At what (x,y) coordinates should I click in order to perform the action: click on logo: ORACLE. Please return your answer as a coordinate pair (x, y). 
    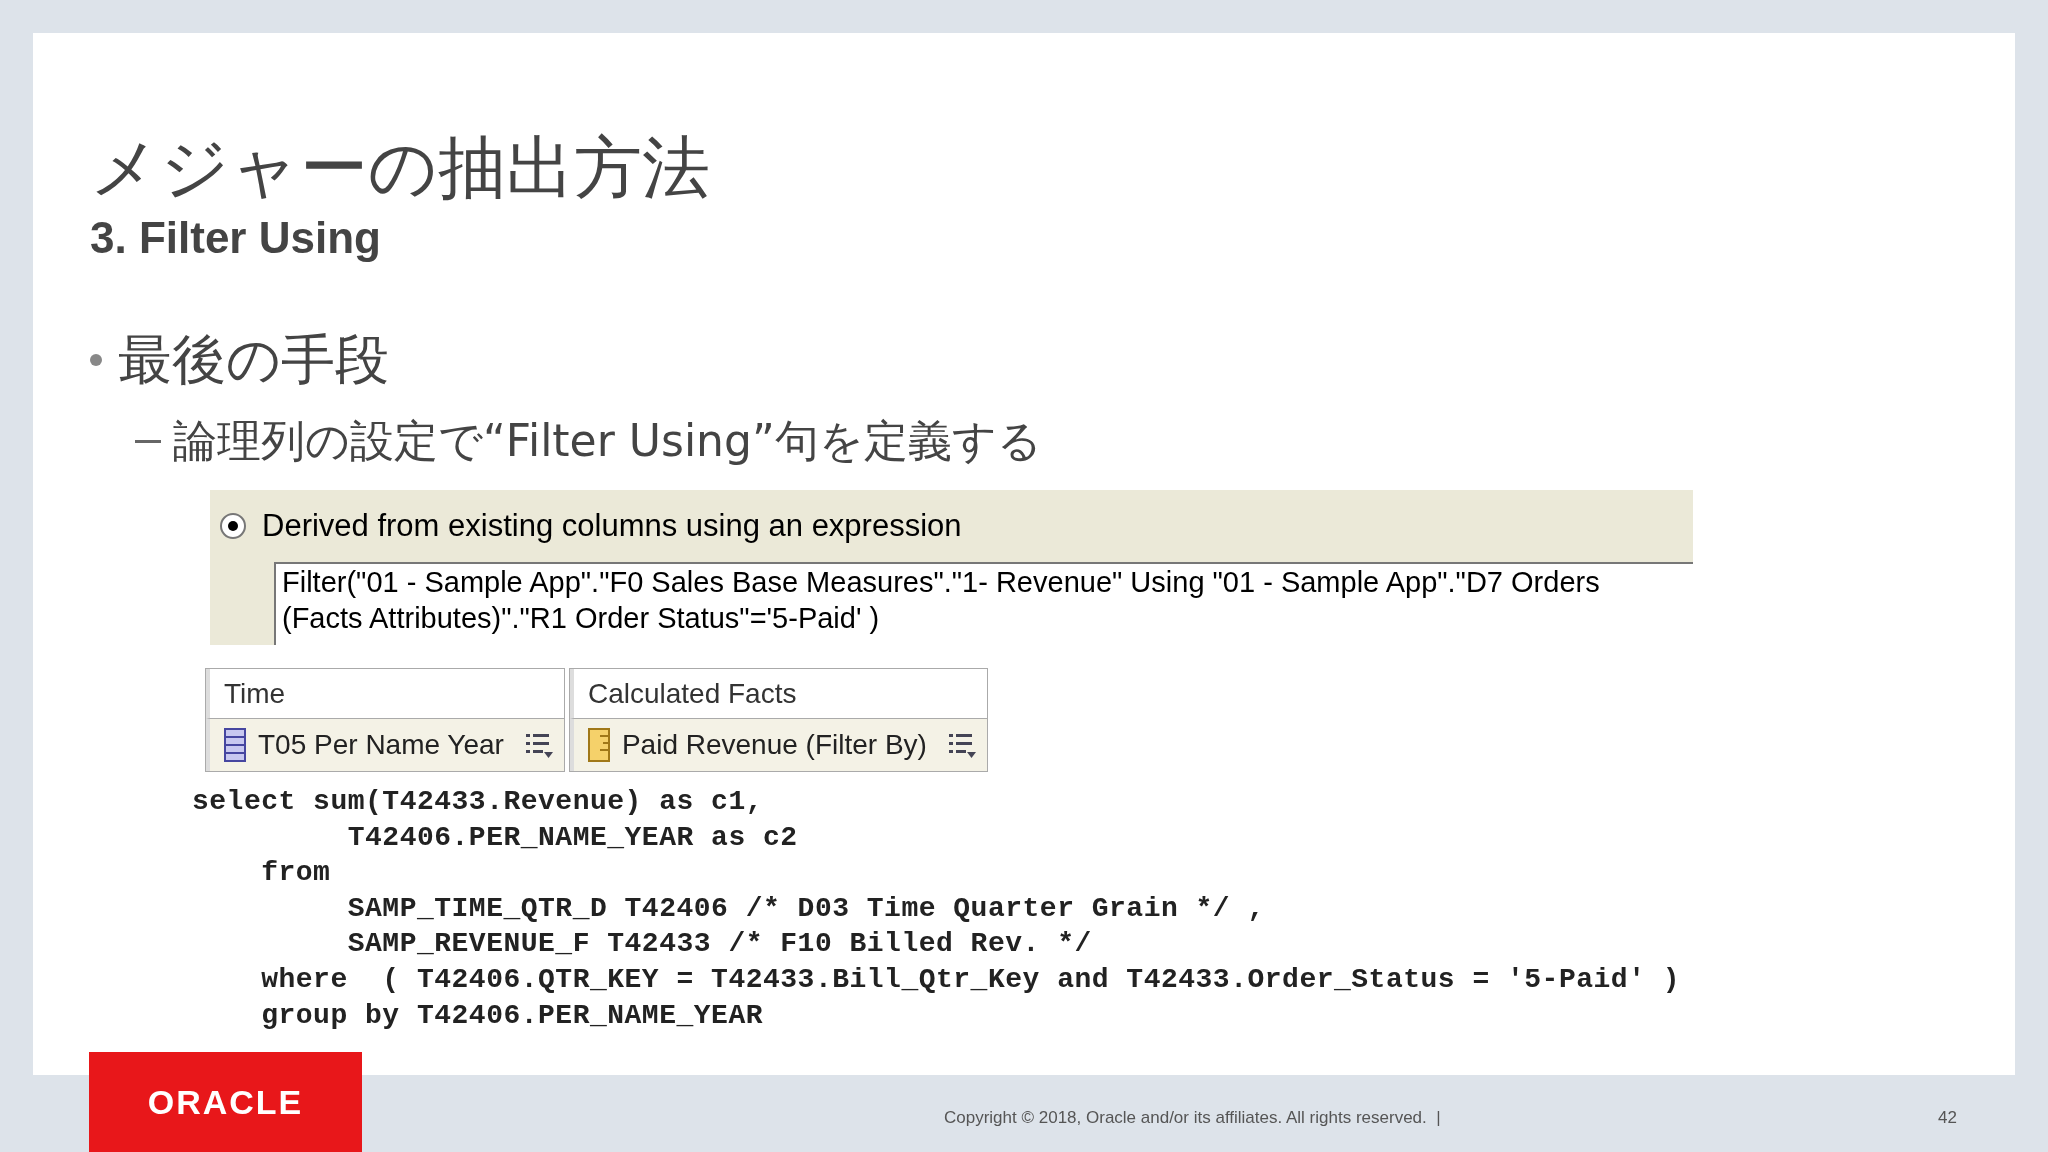
    Looking at the image, I should click on (225, 1102).